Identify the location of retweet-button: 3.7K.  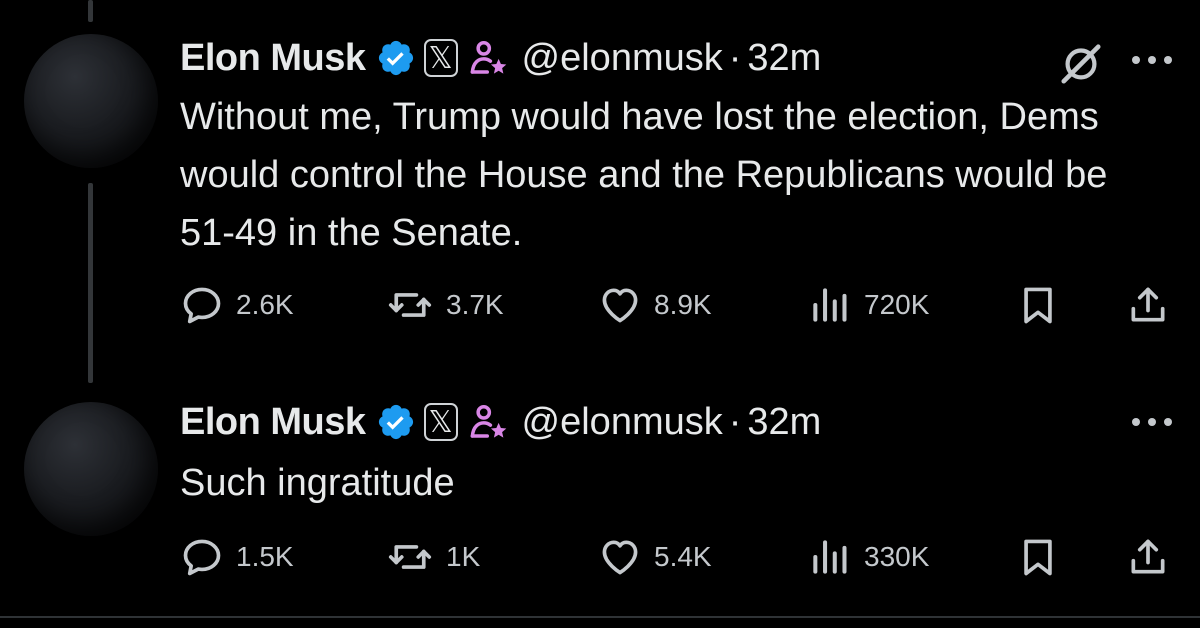
(445, 305).